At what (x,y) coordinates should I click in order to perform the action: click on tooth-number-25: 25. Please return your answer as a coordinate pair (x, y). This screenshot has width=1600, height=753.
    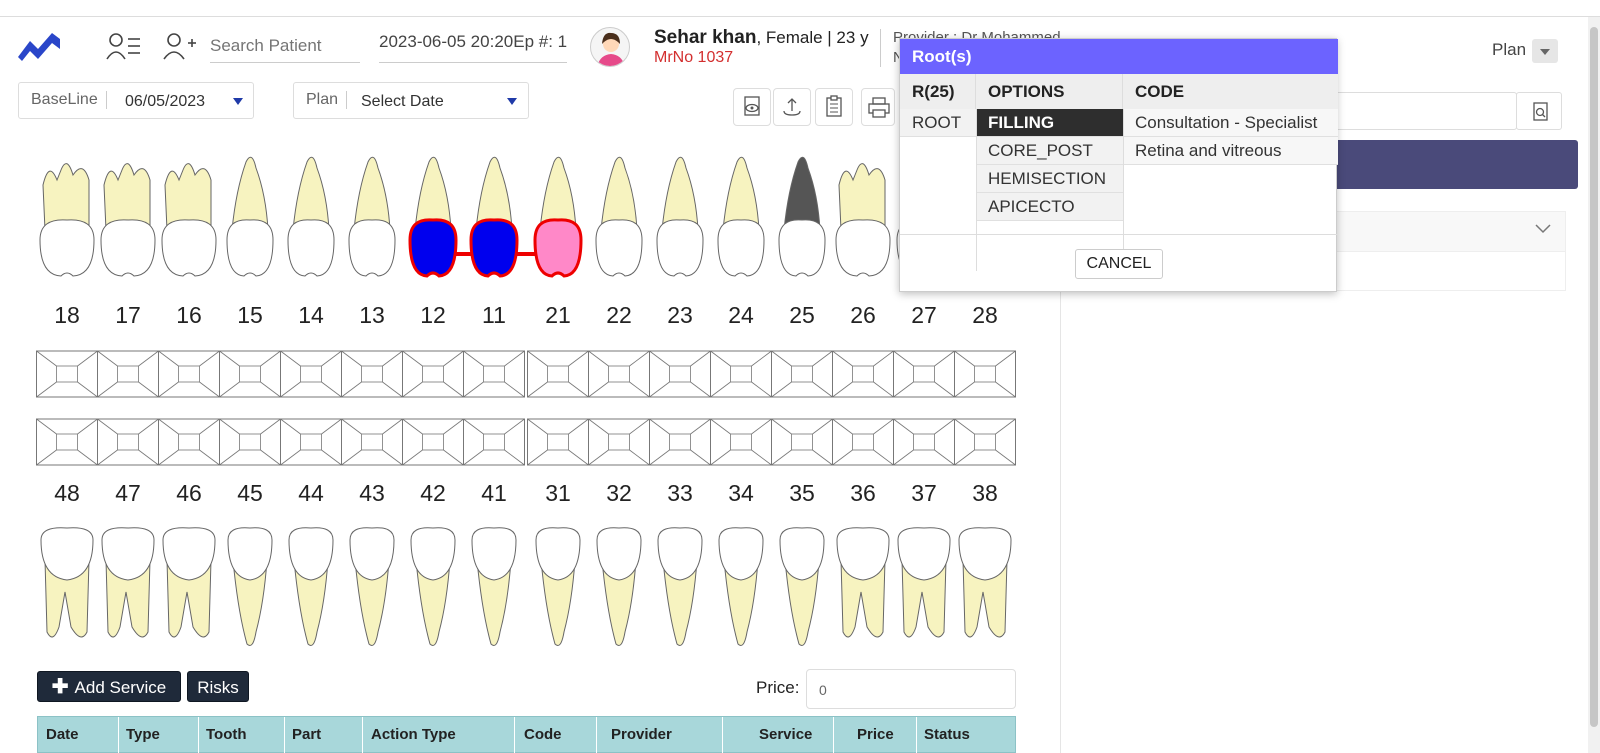
    Looking at the image, I should click on (802, 315).